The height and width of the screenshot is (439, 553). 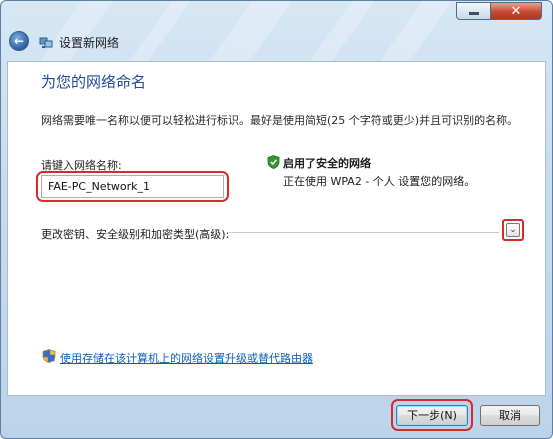 I want to click on advanced-divider, so click(x=364, y=232).